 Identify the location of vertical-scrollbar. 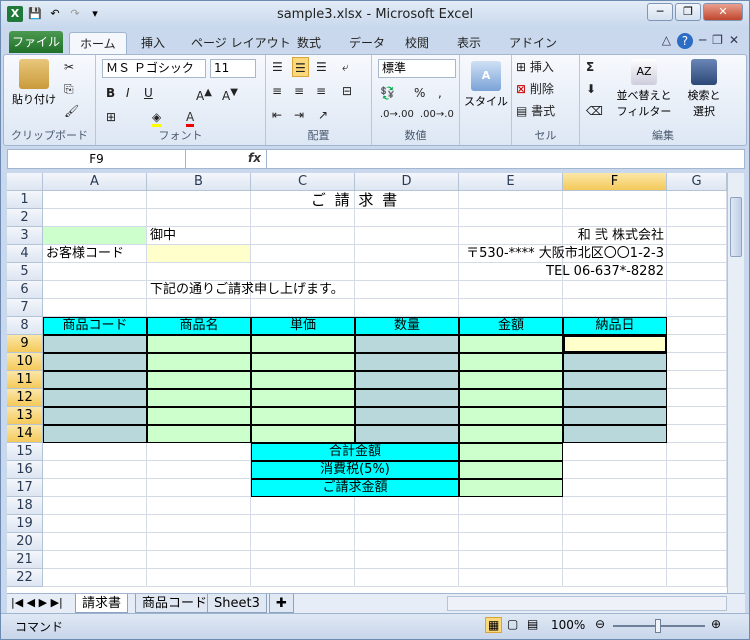
(735, 383).